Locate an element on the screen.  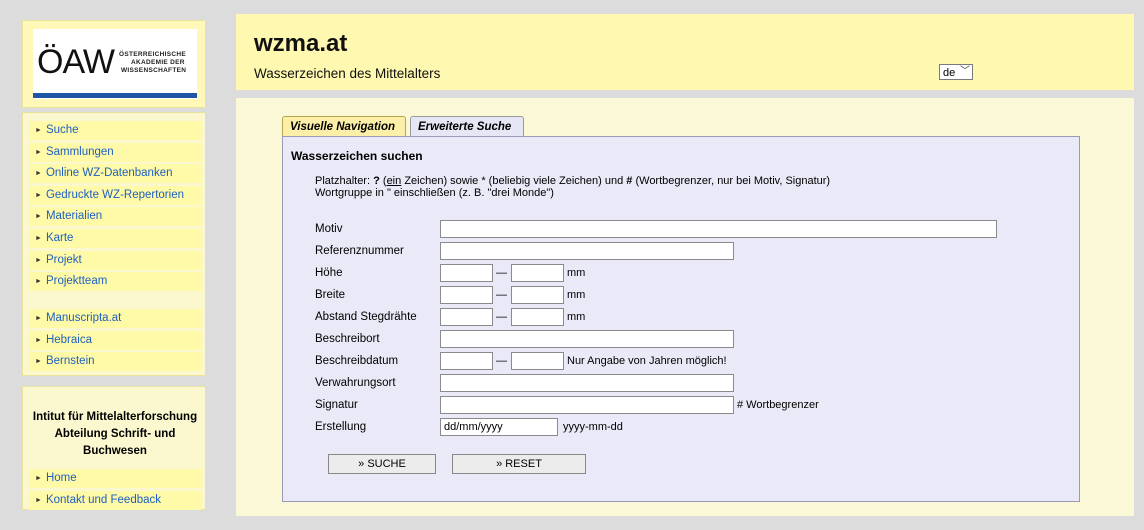
sidebar-item-label: Online WZ-Datenbanken is located at coordinates (109, 173).